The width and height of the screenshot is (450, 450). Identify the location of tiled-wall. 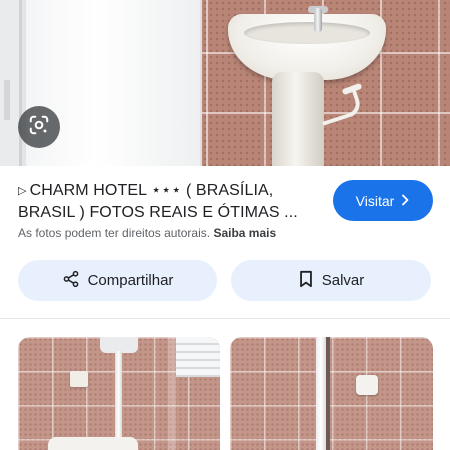
(331, 393).